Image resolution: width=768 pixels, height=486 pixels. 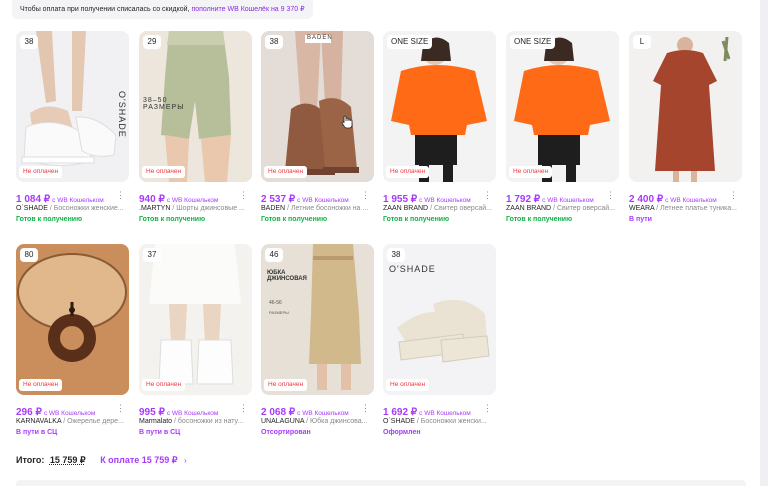 What do you see at coordinates (685, 106) in the screenshot?
I see `product-image: L` at bounding box center [685, 106].